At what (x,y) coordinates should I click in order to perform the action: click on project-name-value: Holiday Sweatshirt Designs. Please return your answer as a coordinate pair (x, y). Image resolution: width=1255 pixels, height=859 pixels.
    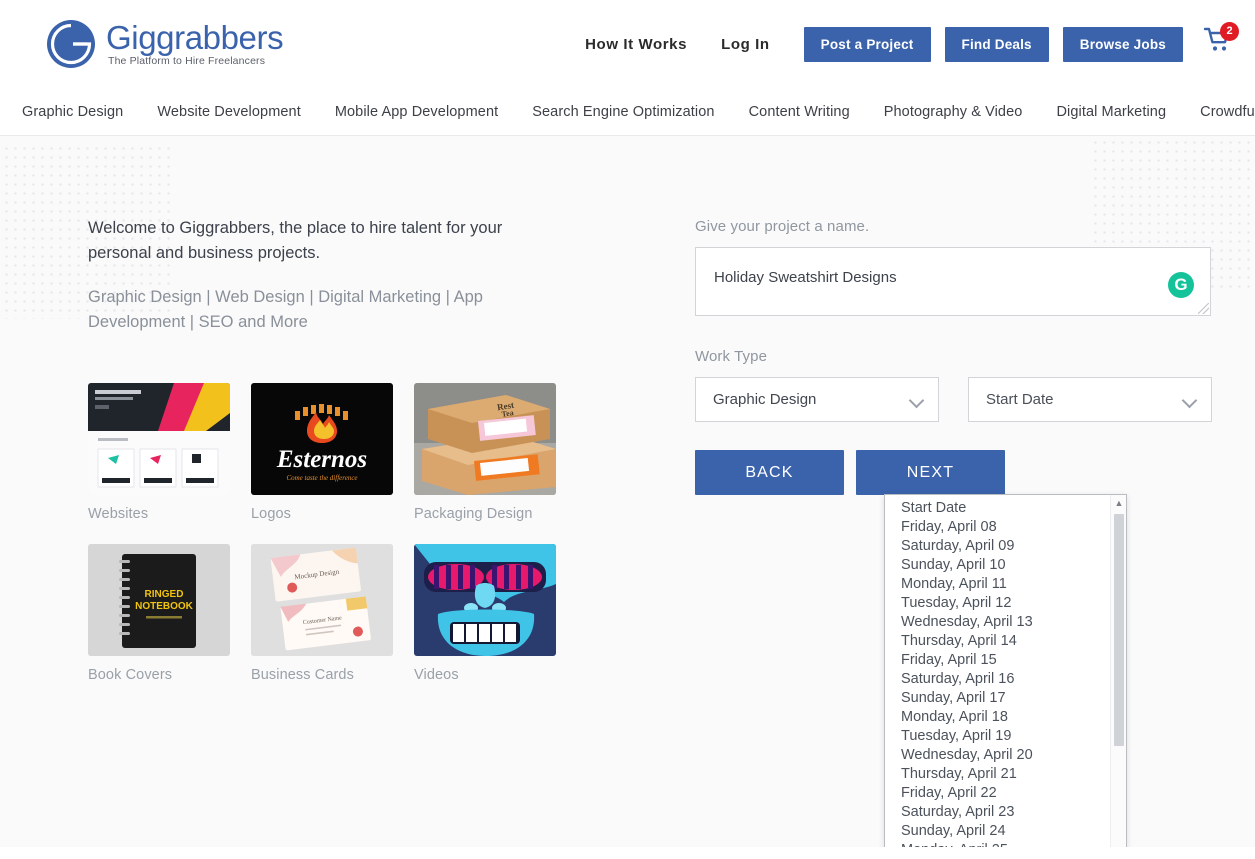
    Looking at the image, I should click on (805, 277).